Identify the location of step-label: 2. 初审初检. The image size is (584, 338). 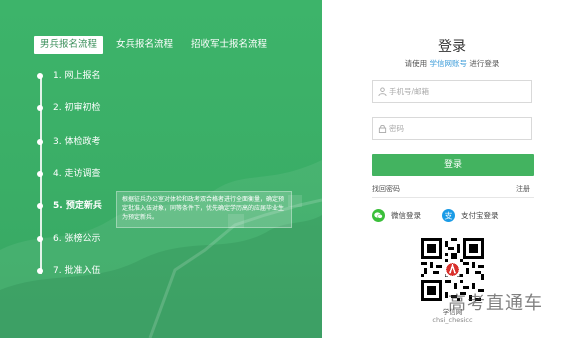
(77, 108).